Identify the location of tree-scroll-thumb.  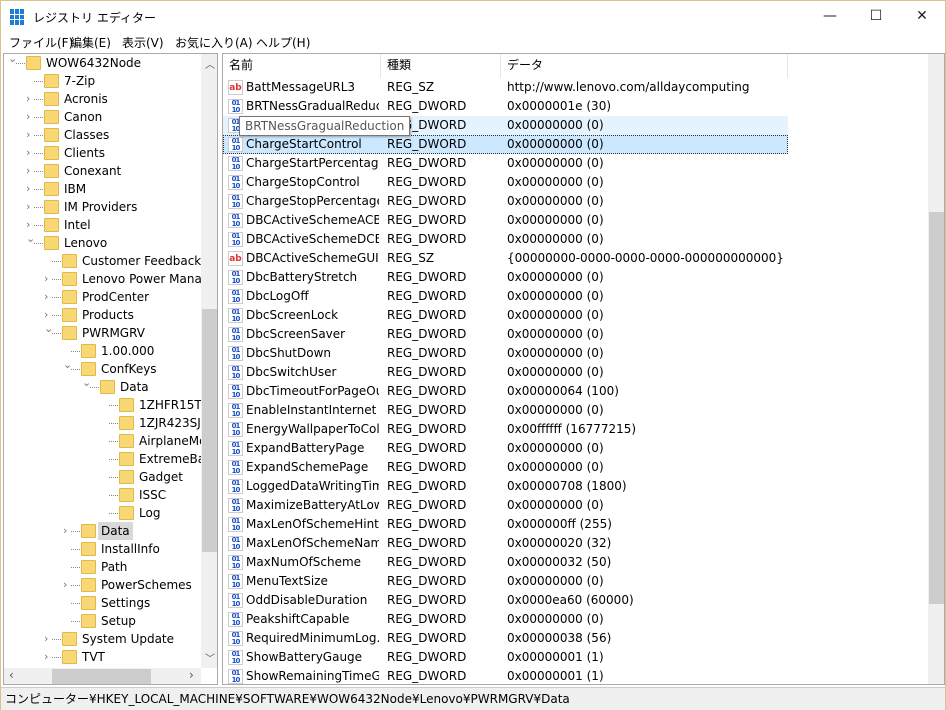
(209, 430).